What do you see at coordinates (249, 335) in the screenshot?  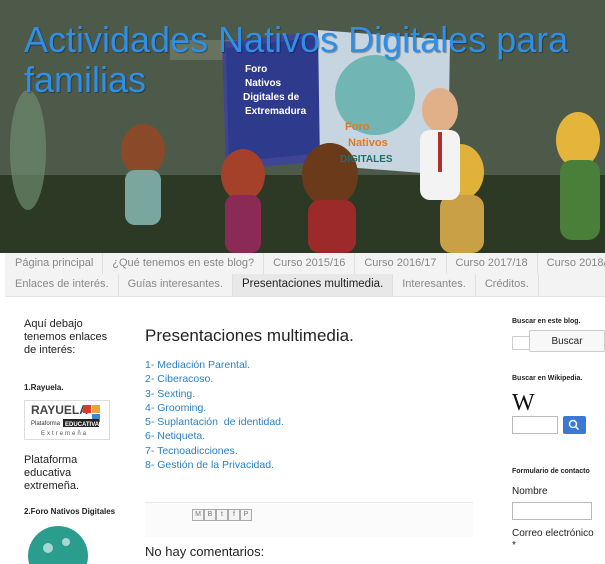 I see `post-title: Presentaciones multimedia.` at bounding box center [249, 335].